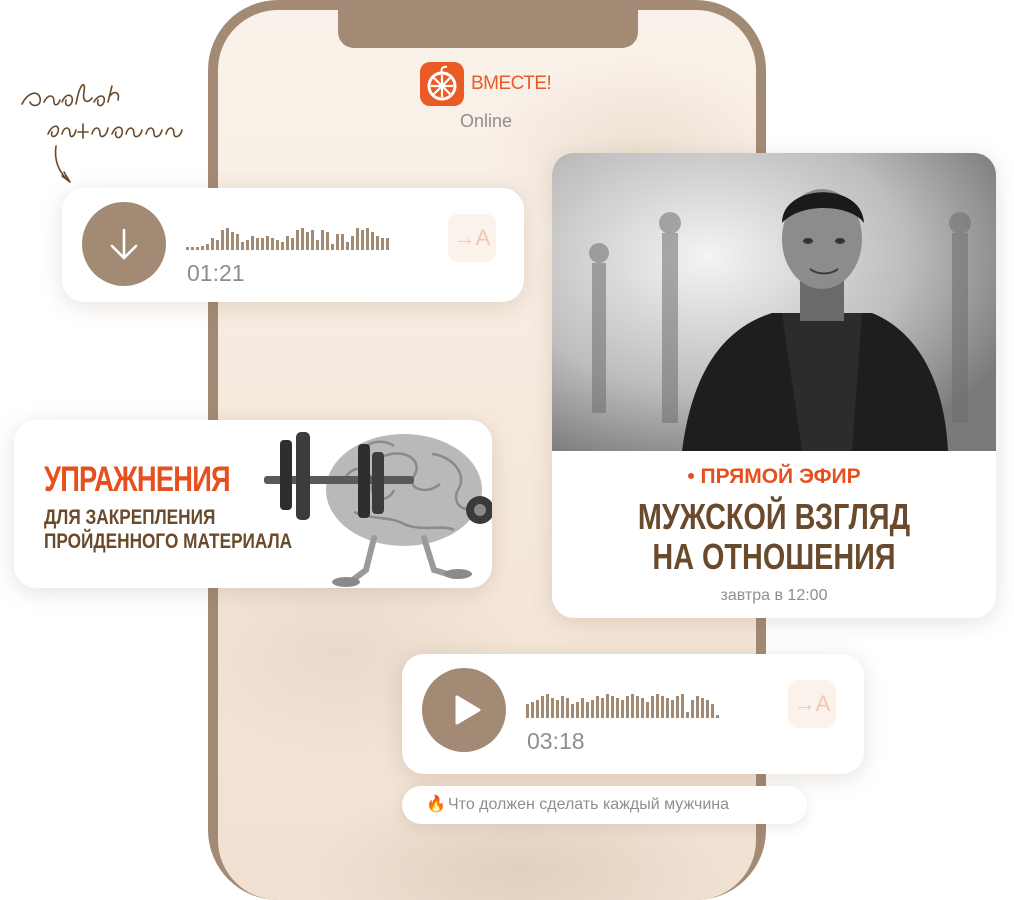 The height and width of the screenshot is (900, 1014). I want to click on live-title-line2: НА ОТНОШЕНИЯ, so click(774, 556).